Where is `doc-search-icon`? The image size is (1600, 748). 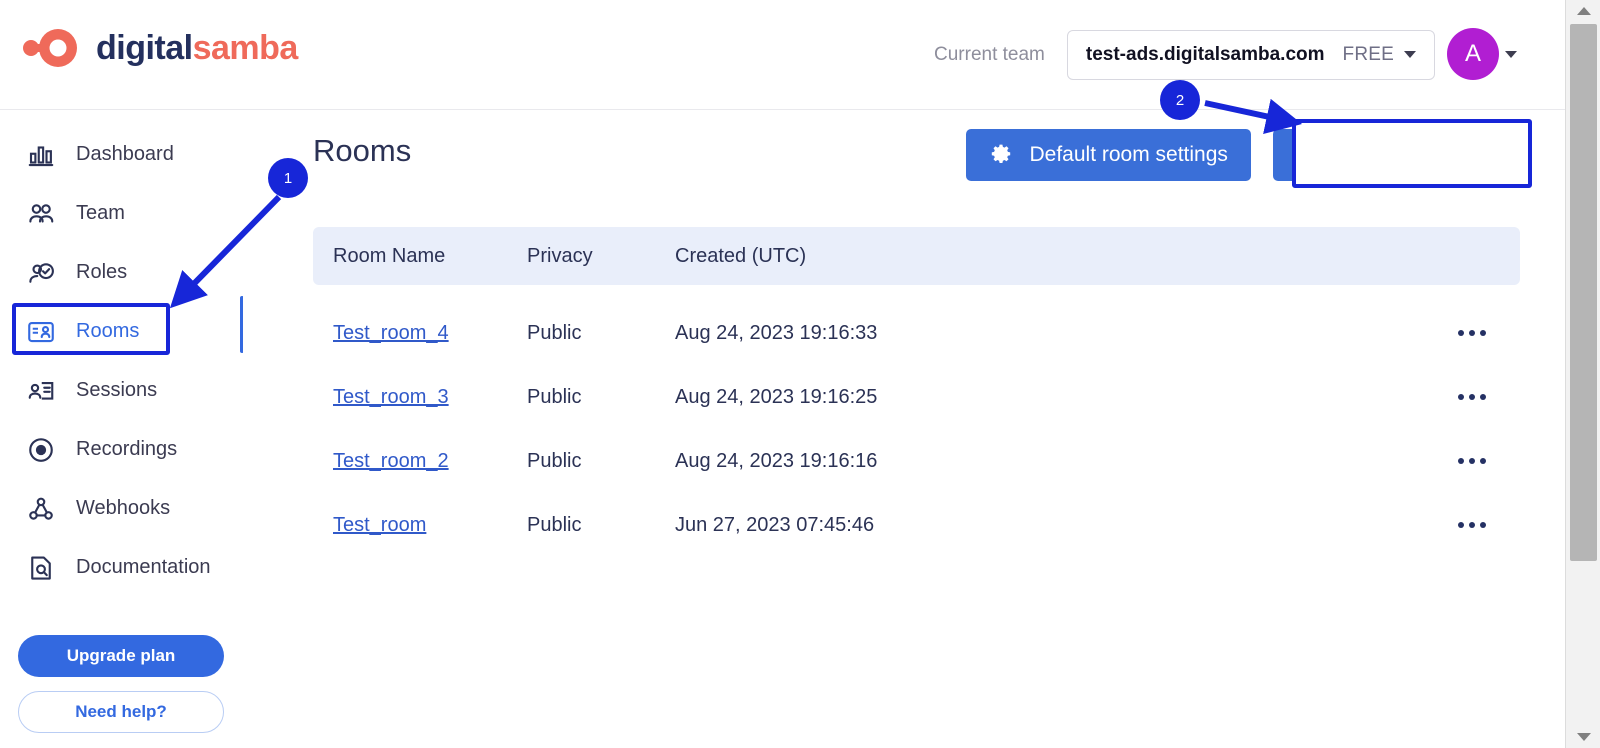 doc-search-icon is located at coordinates (41, 567).